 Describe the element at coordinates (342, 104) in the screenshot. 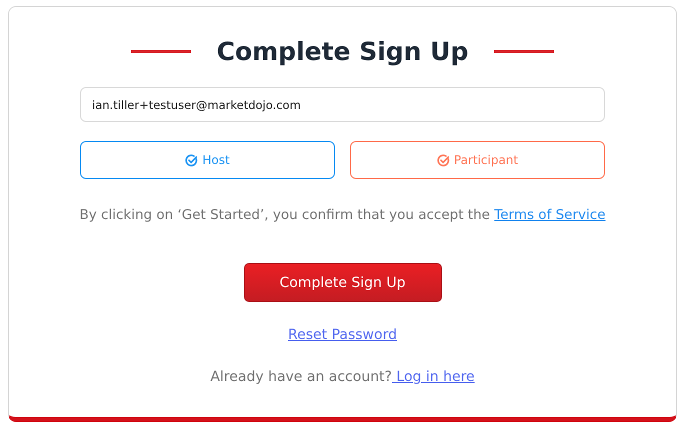

I see `email-field: ian.tiller+testuser@marketdojo.com` at that location.